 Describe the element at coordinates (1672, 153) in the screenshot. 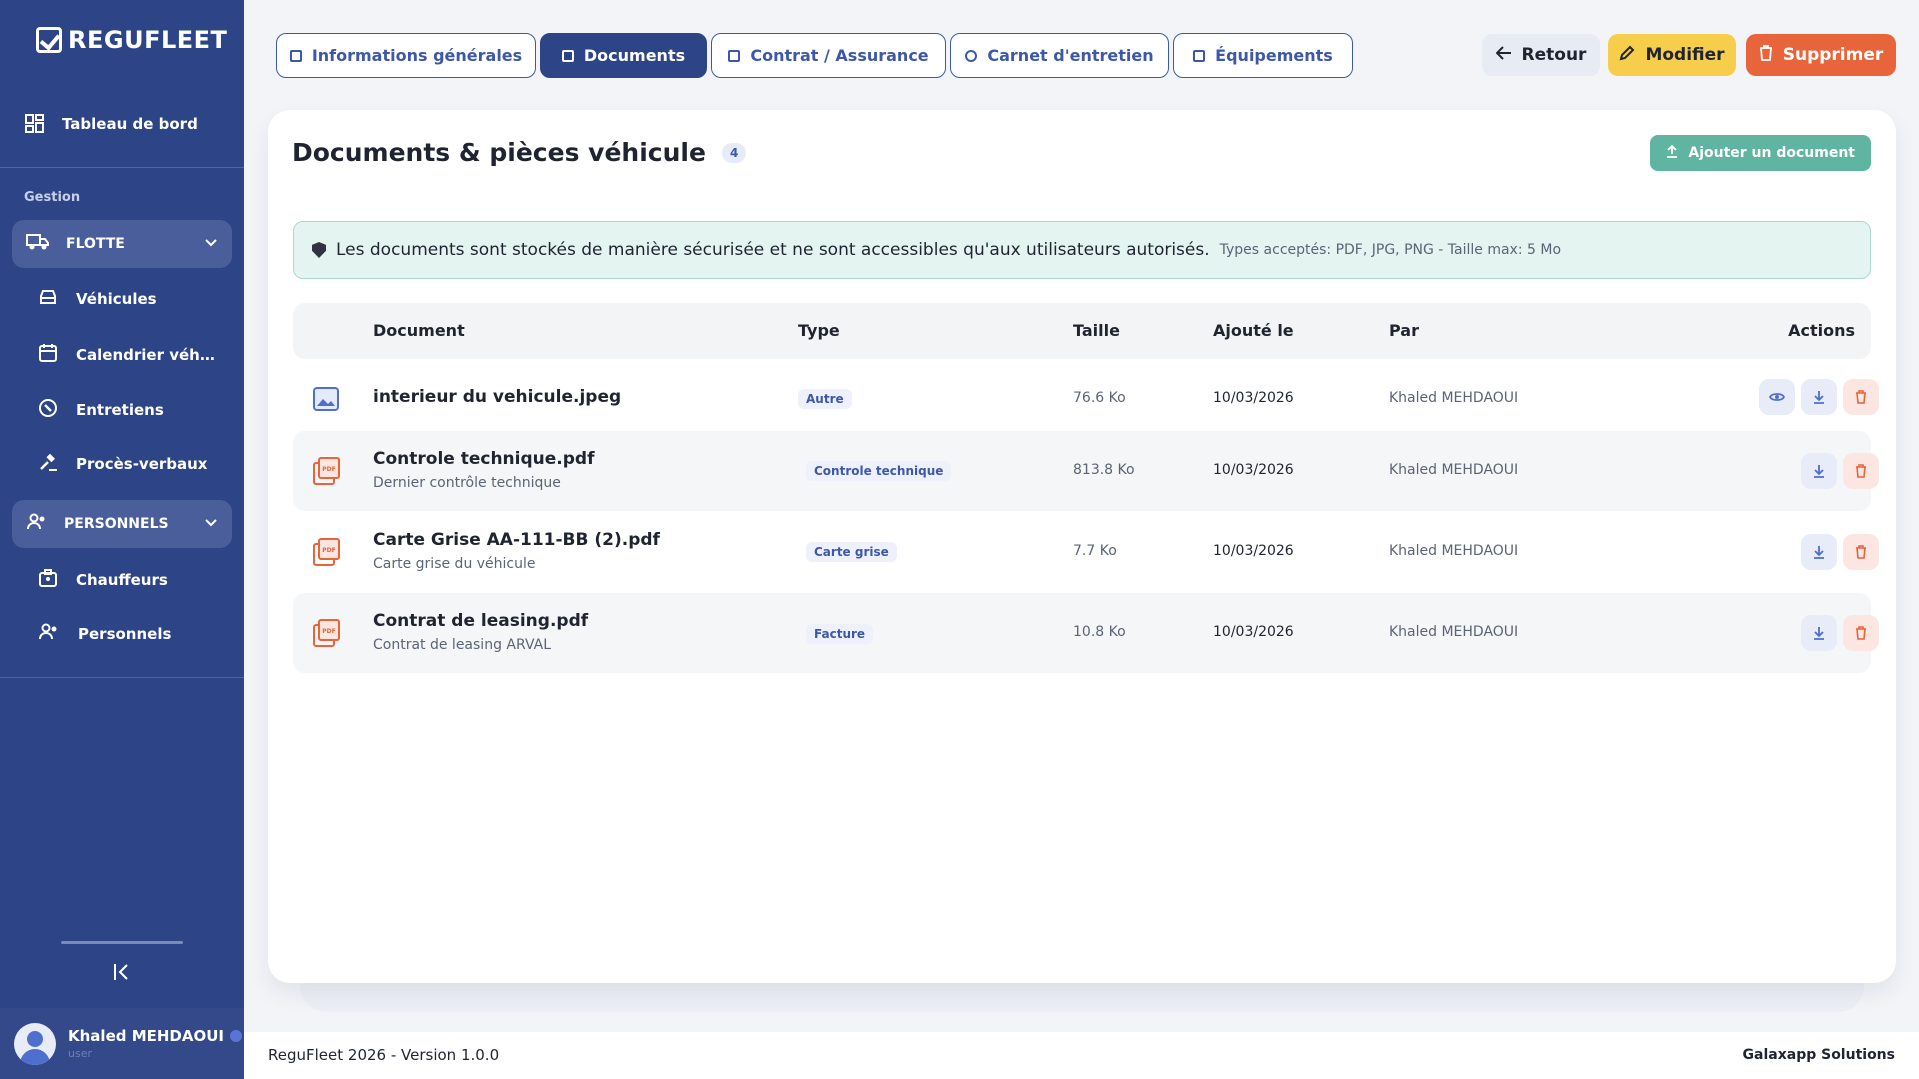

I see `upload-icon` at that location.